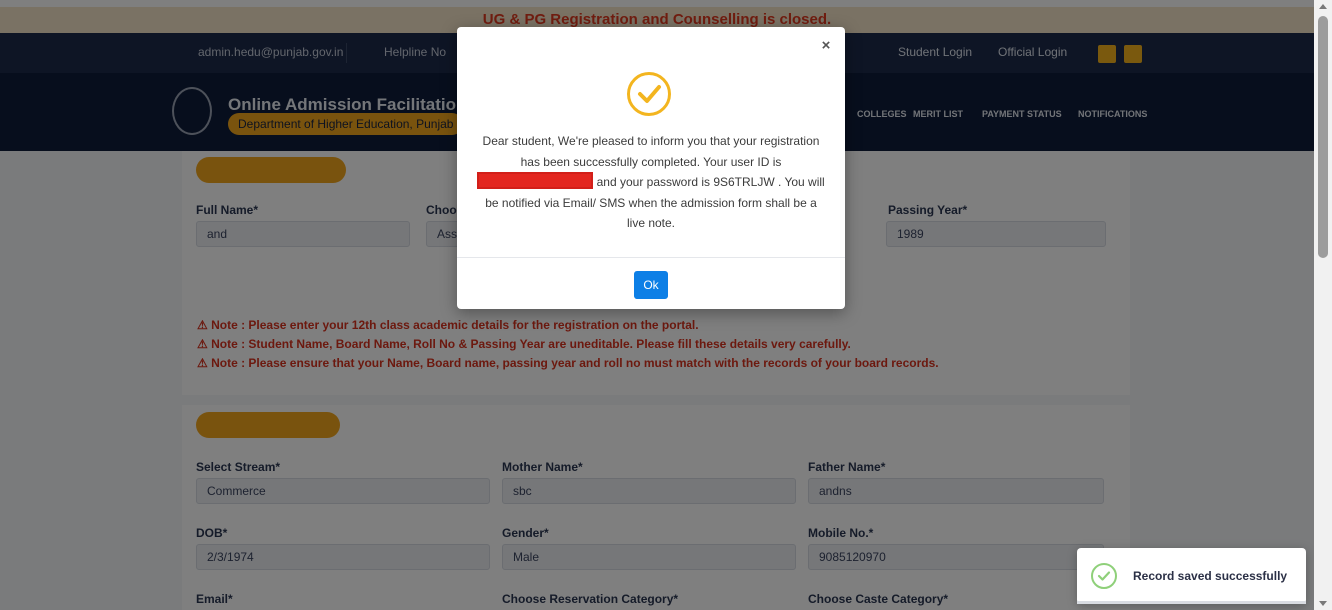 The height and width of the screenshot is (610, 1332). Describe the element at coordinates (1323, 137) in the screenshot. I see `scrollbar-thumb` at that location.